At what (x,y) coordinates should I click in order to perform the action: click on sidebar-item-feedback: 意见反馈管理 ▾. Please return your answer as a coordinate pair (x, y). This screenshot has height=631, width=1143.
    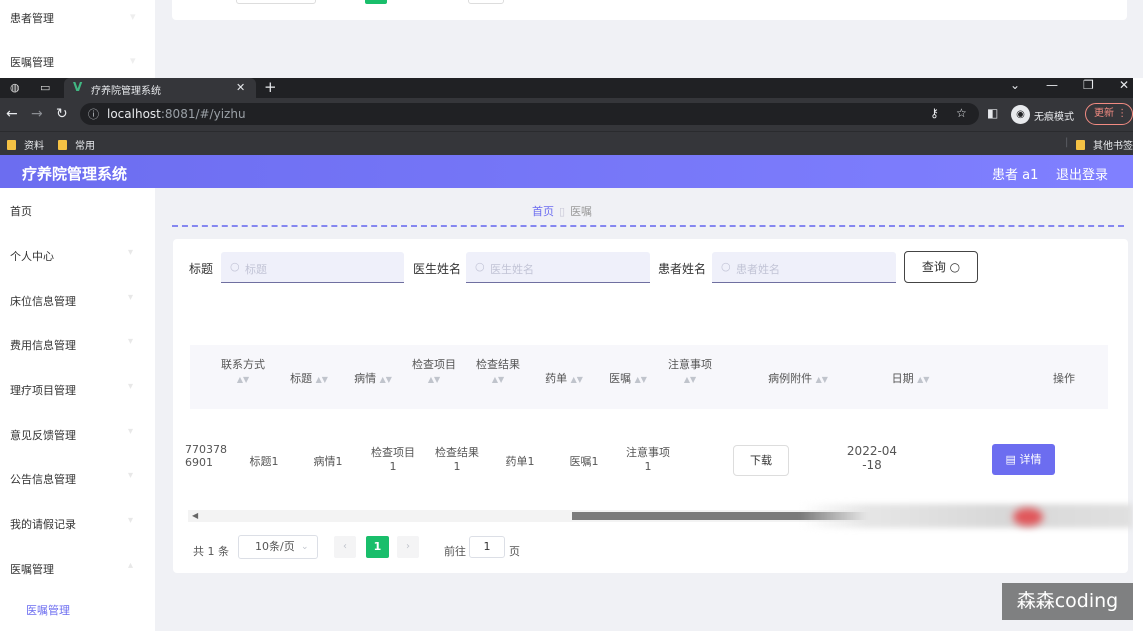
    Looking at the image, I should click on (80, 434).